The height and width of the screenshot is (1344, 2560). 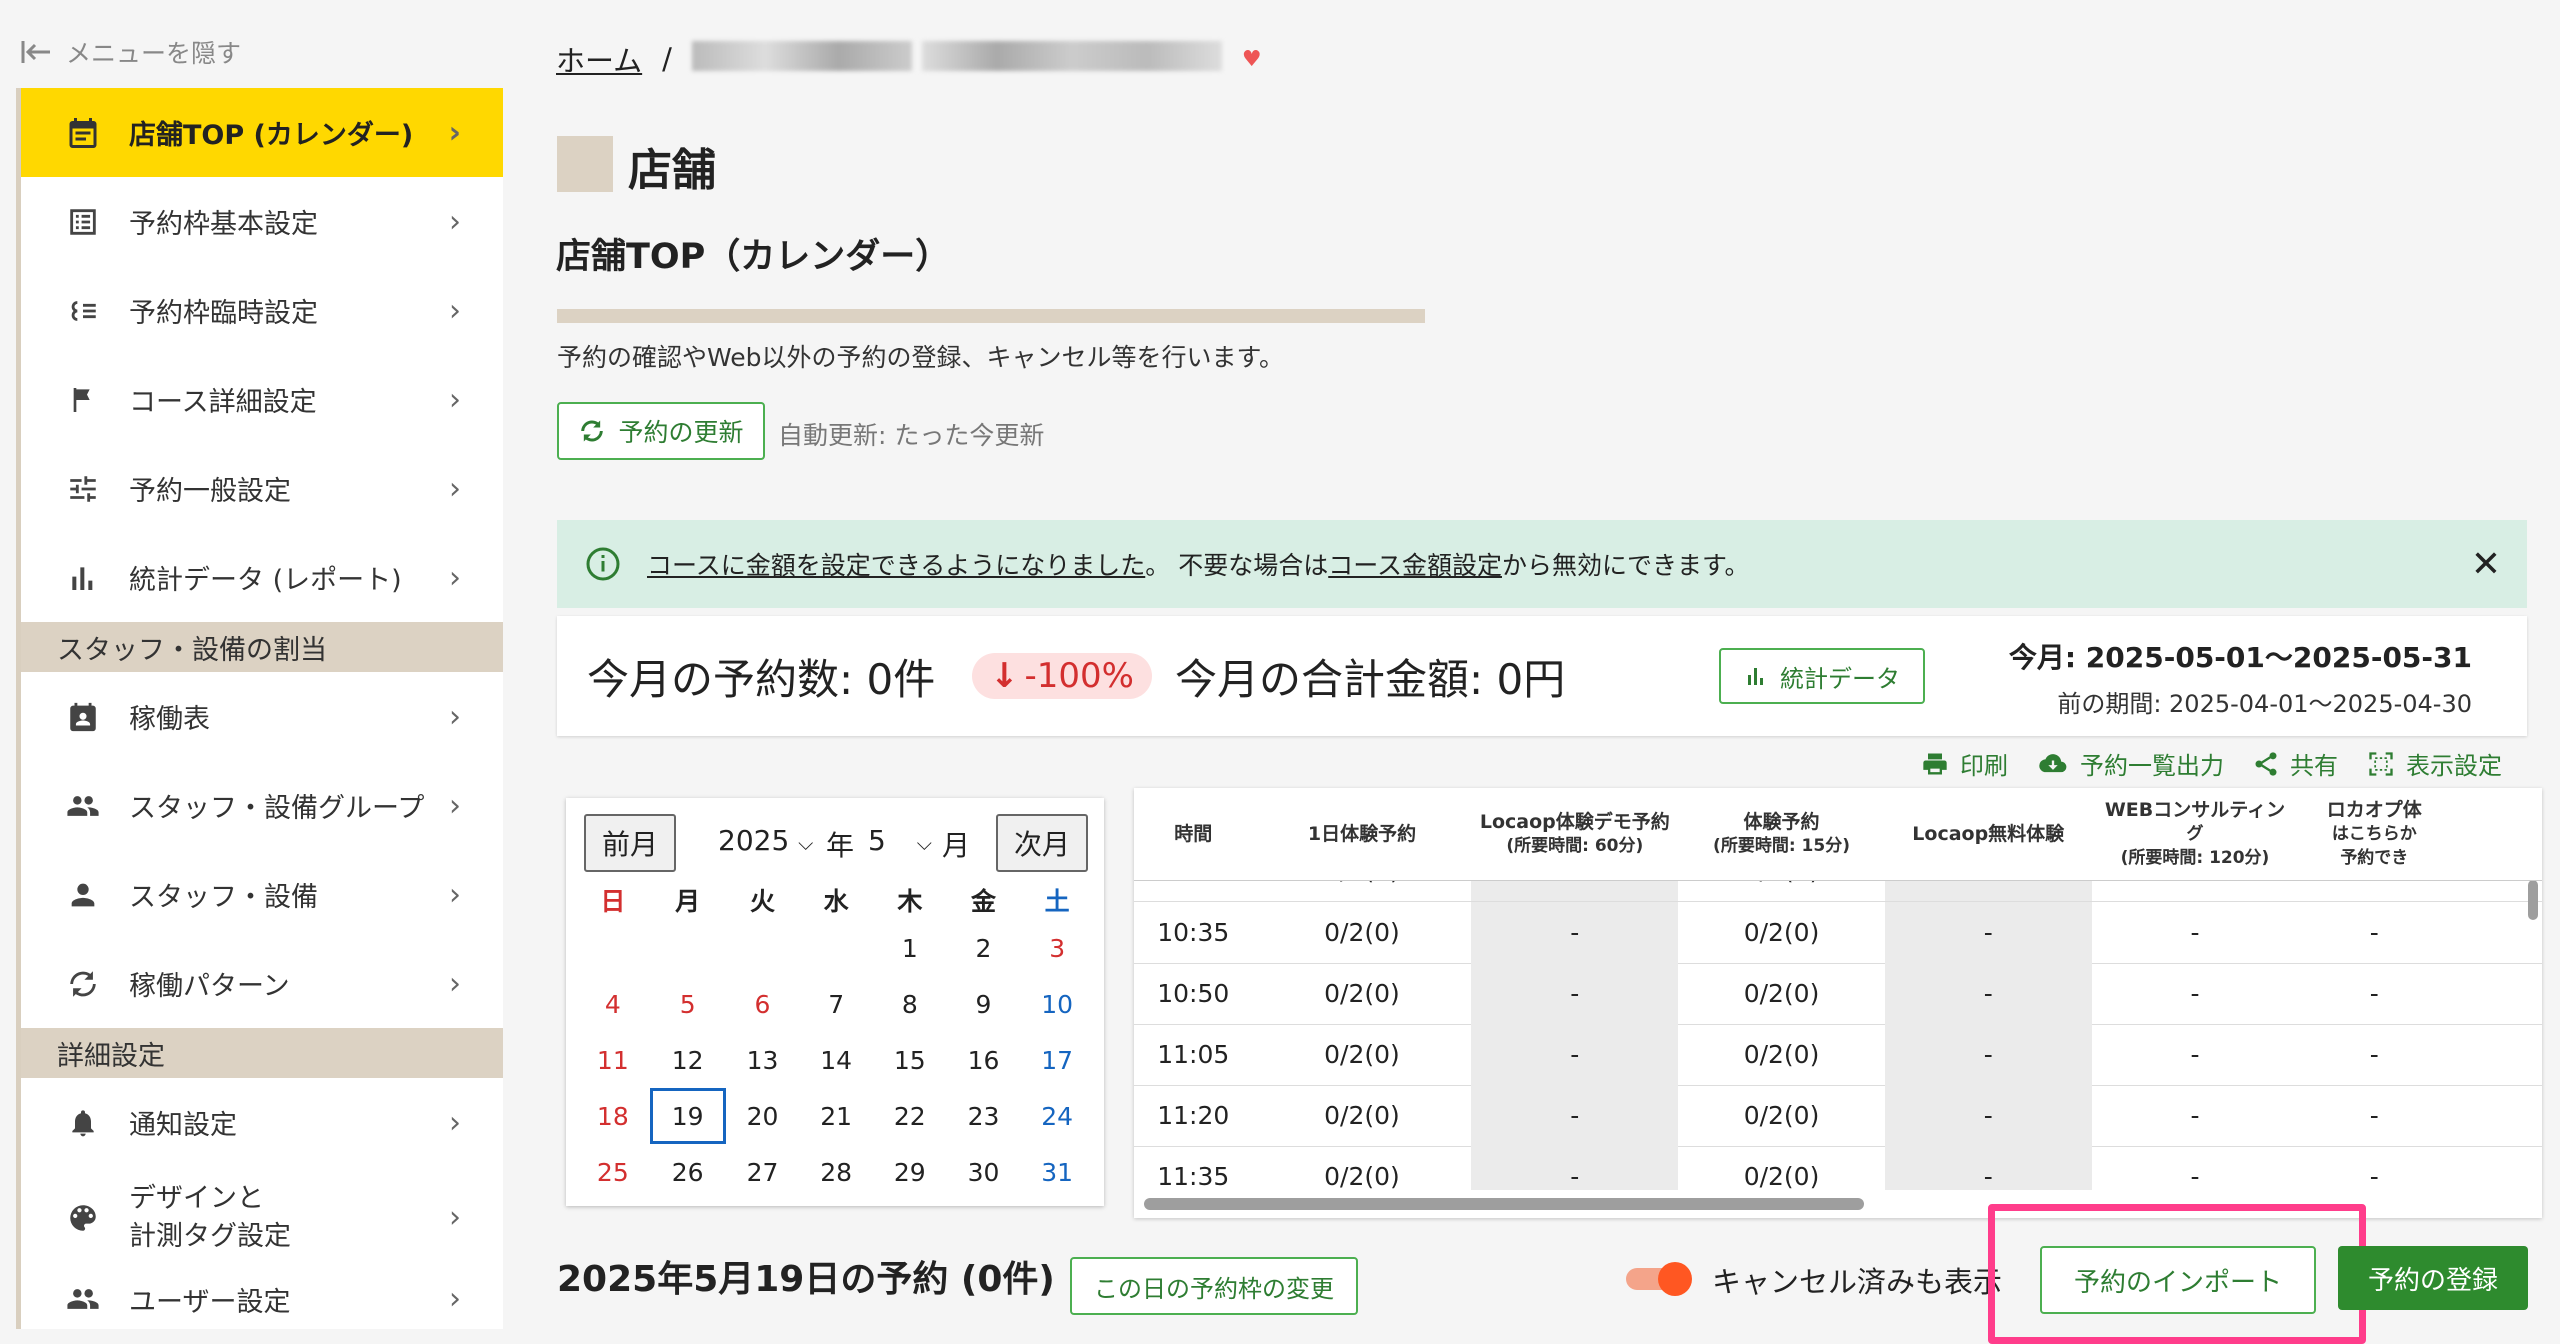 I want to click on prev-month-button: 前月, so click(x=630, y=843).